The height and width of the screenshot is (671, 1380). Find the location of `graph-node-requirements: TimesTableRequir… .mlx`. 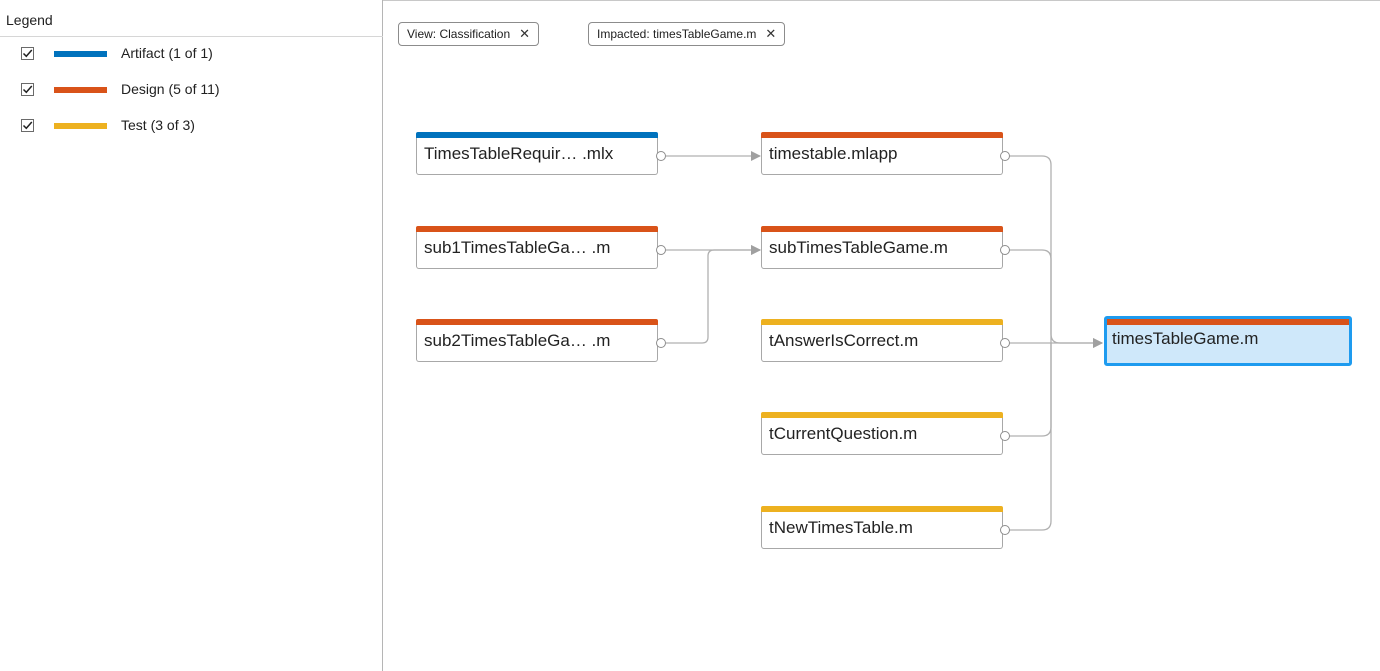

graph-node-requirements: TimesTableRequir… .mlx is located at coordinates (537, 153).